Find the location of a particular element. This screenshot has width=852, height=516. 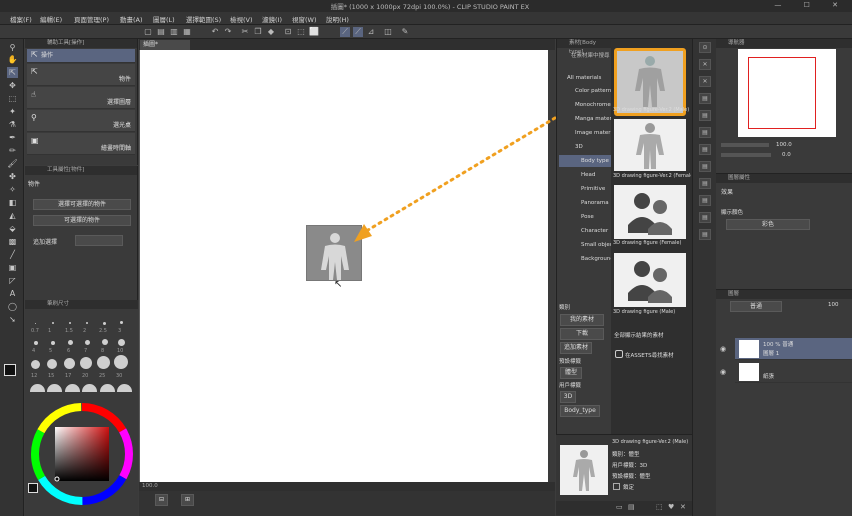

zoom-slider is located at coordinates (745, 145).